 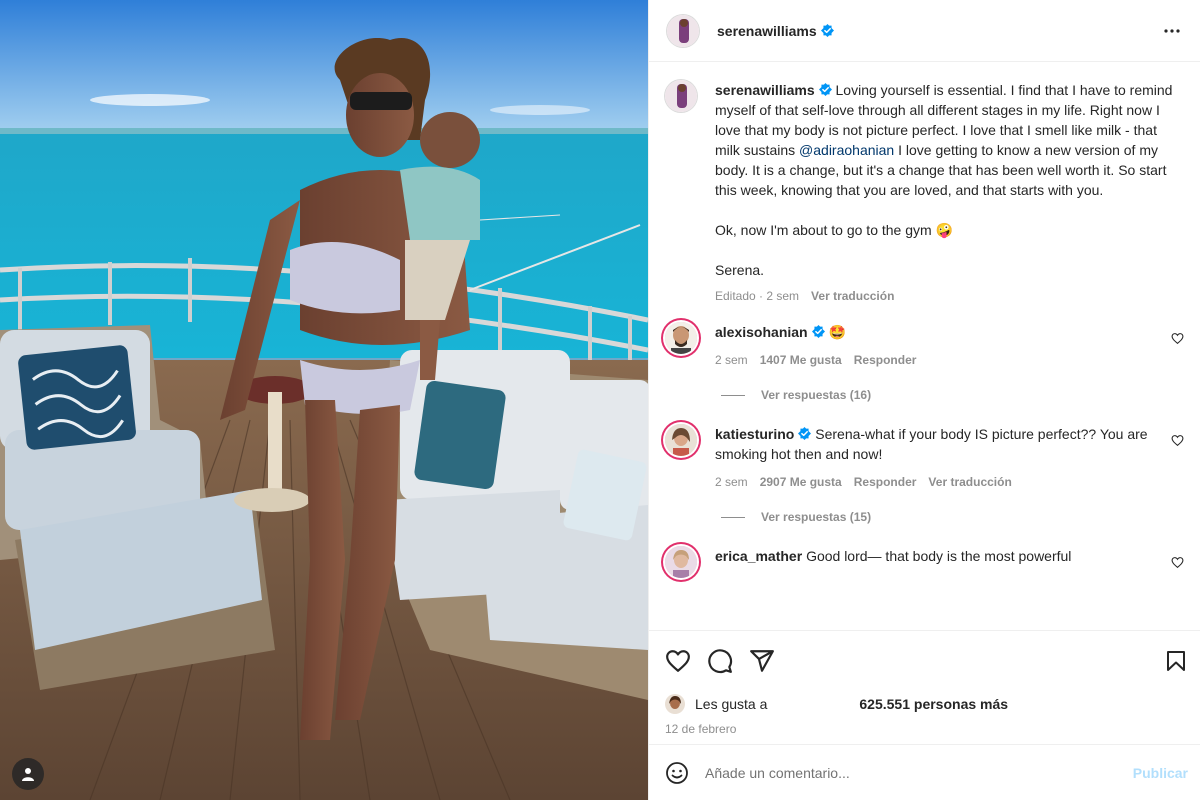 What do you see at coordinates (1160, 773) in the screenshot?
I see `publish-button: Publicar` at bounding box center [1160, 773].